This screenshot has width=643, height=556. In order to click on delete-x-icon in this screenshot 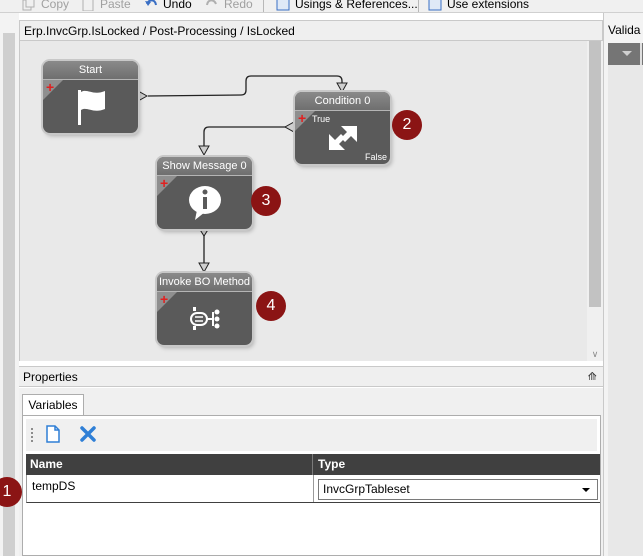, I will do `click(88, 435)`.